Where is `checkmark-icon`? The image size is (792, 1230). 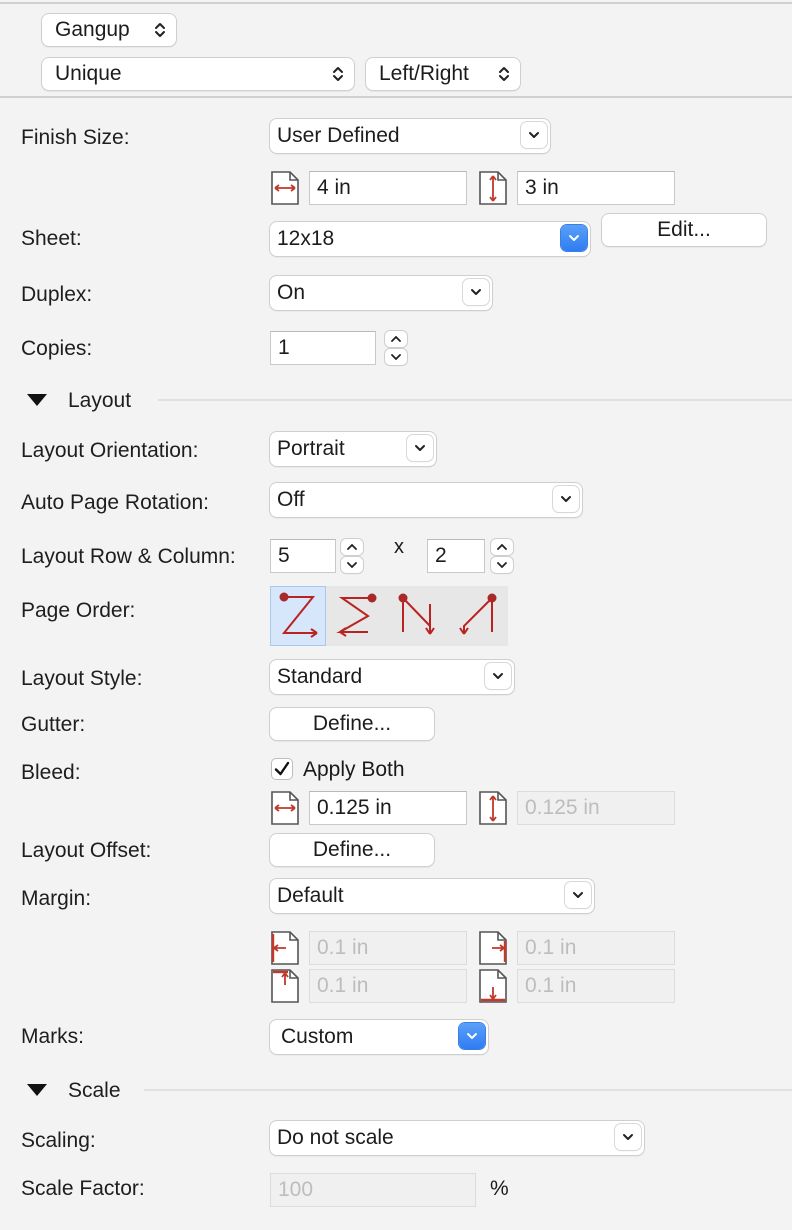
checkmark-icon is located at coordinates (282, 768).